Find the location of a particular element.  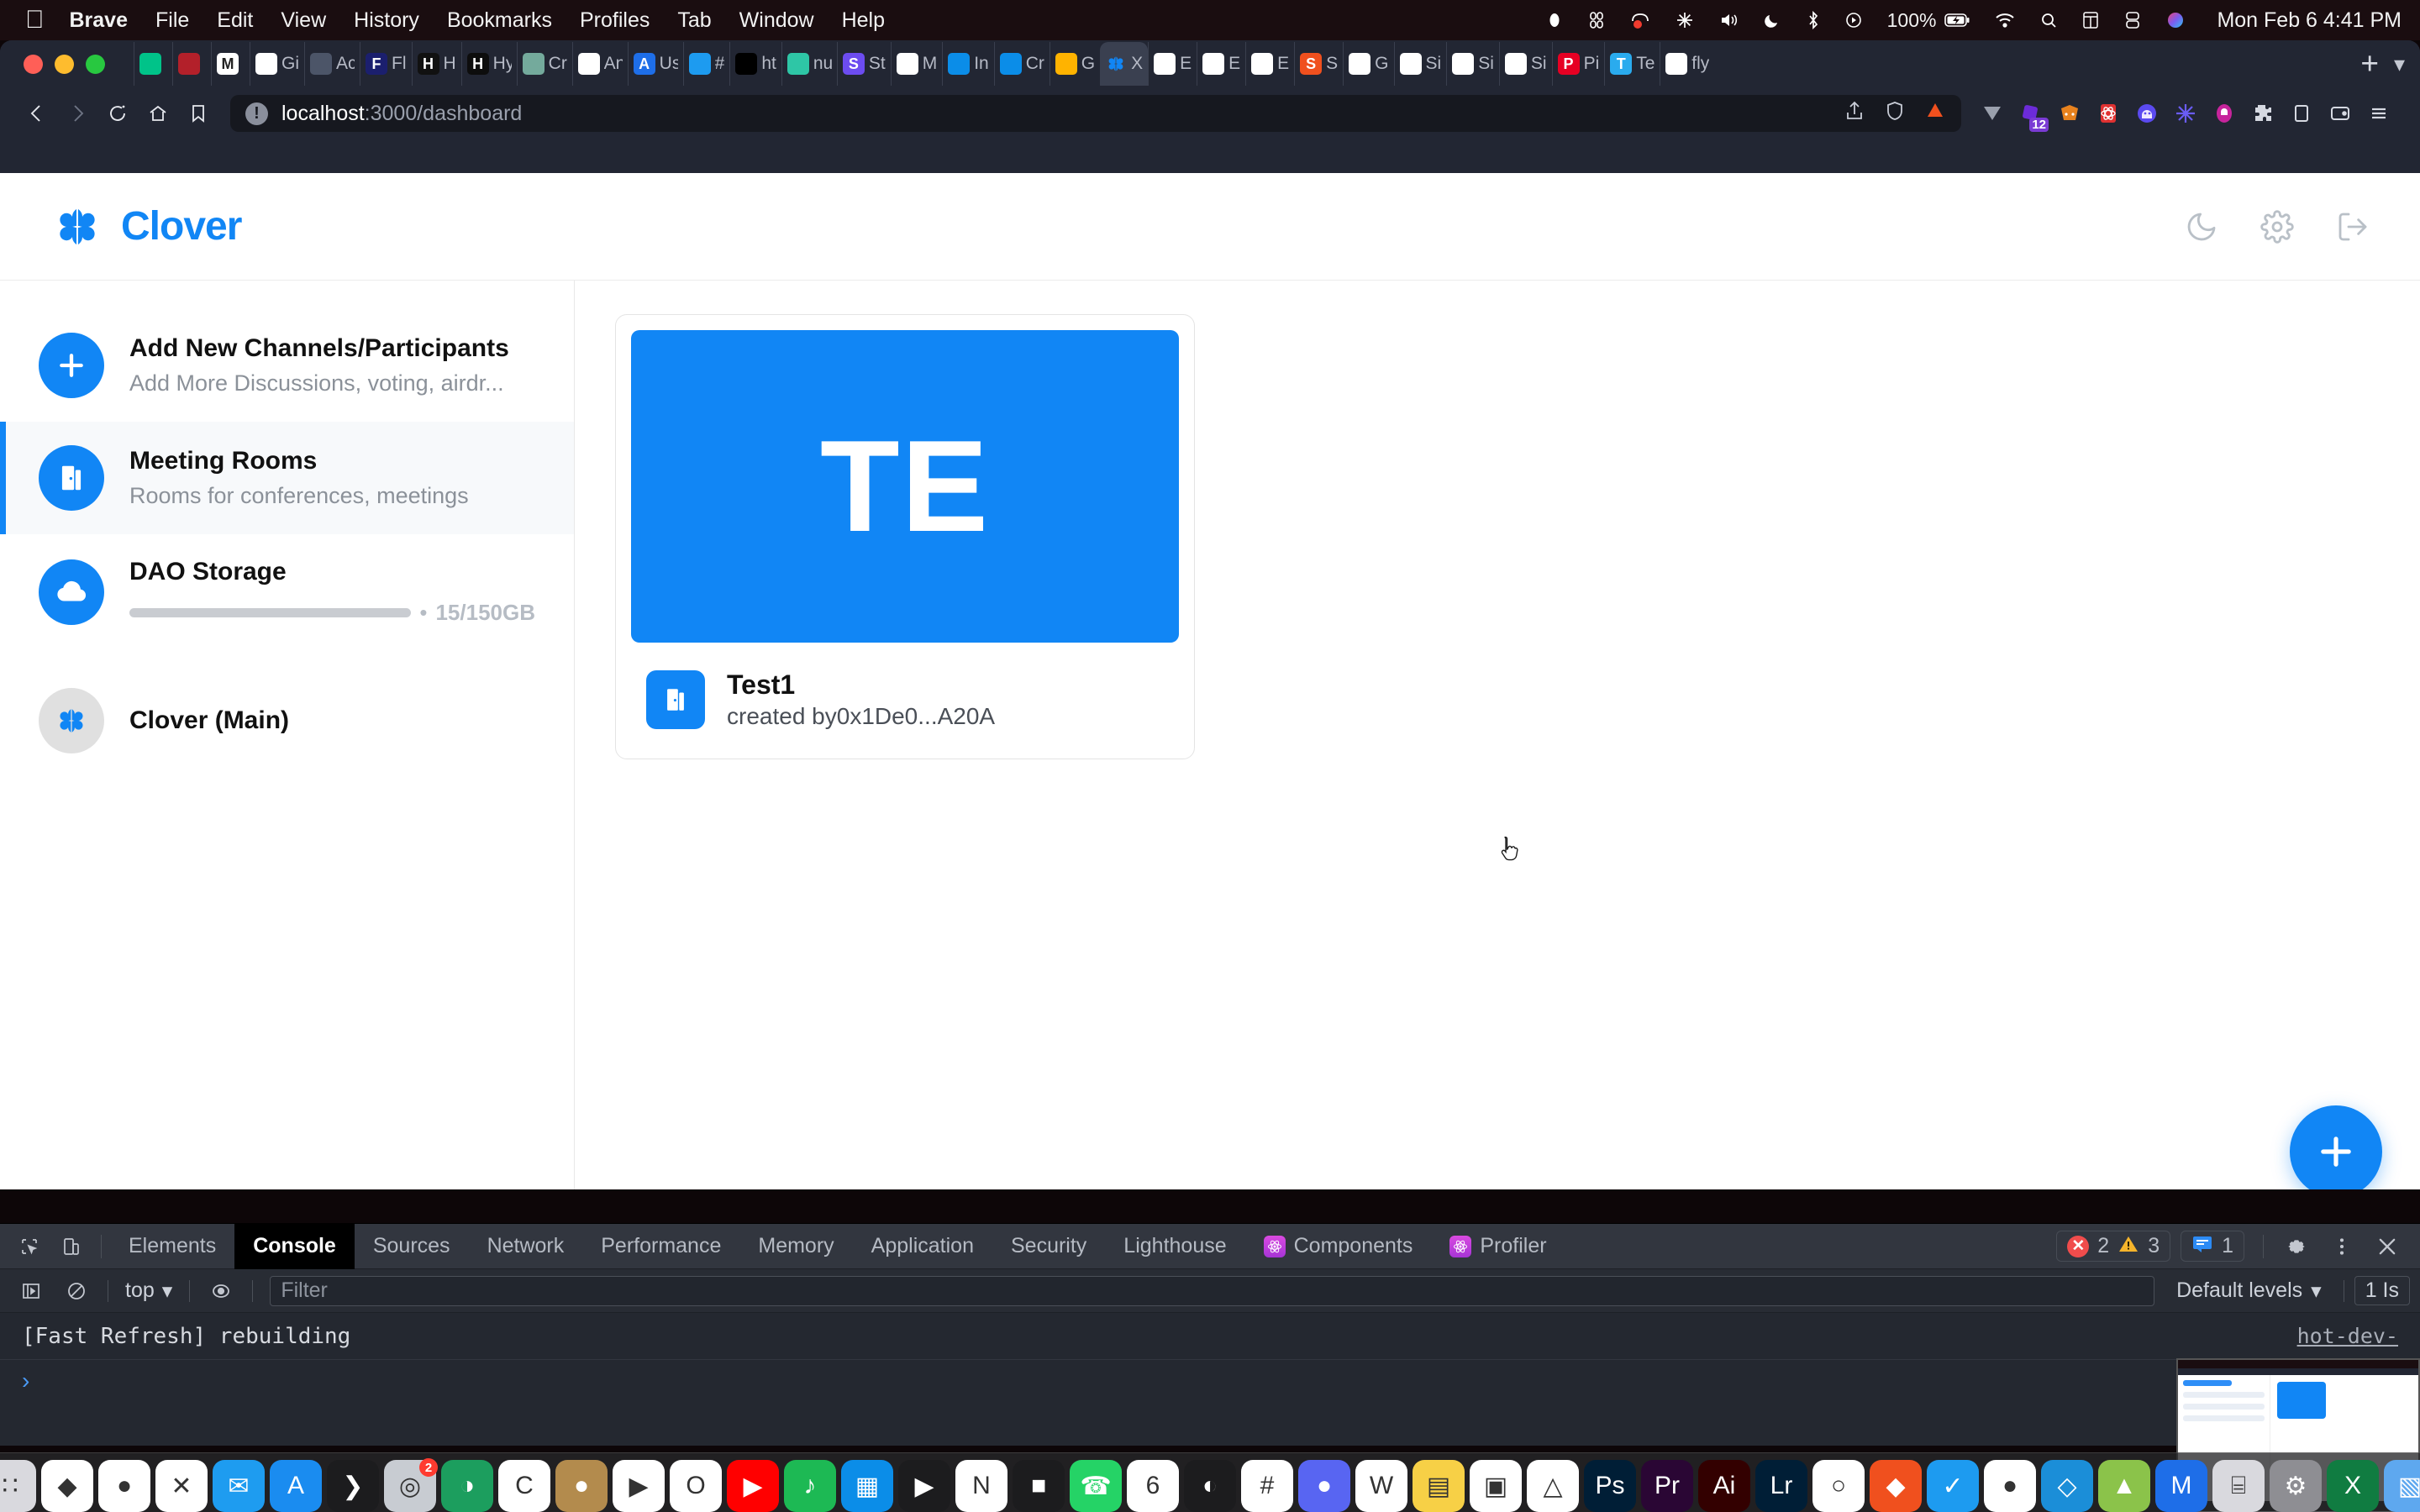

menu-item-file: File is located at coordinates (172, 20).